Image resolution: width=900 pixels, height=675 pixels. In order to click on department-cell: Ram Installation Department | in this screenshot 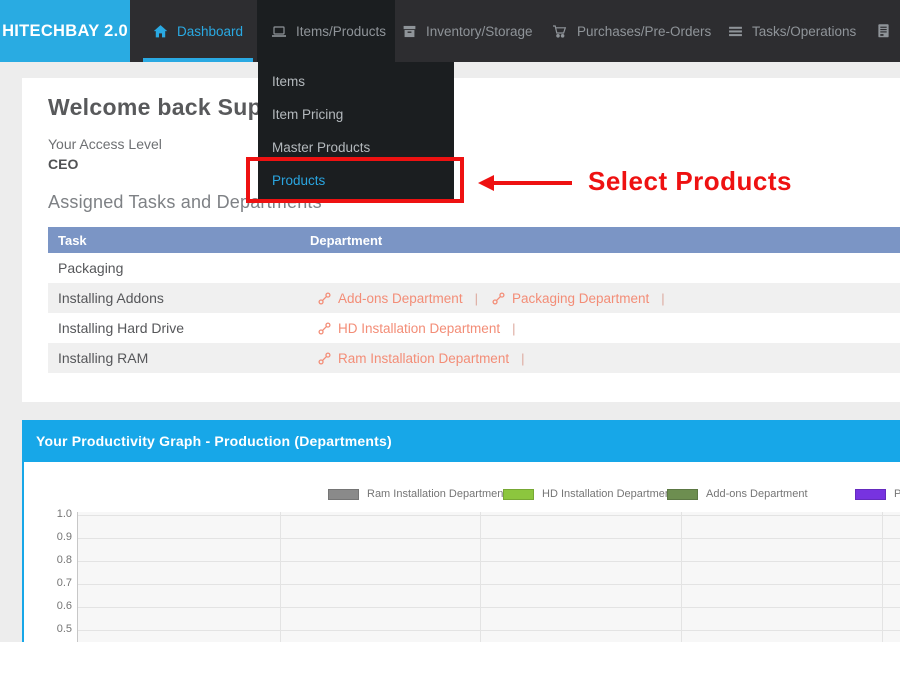, I will do `click(605, 358)`.